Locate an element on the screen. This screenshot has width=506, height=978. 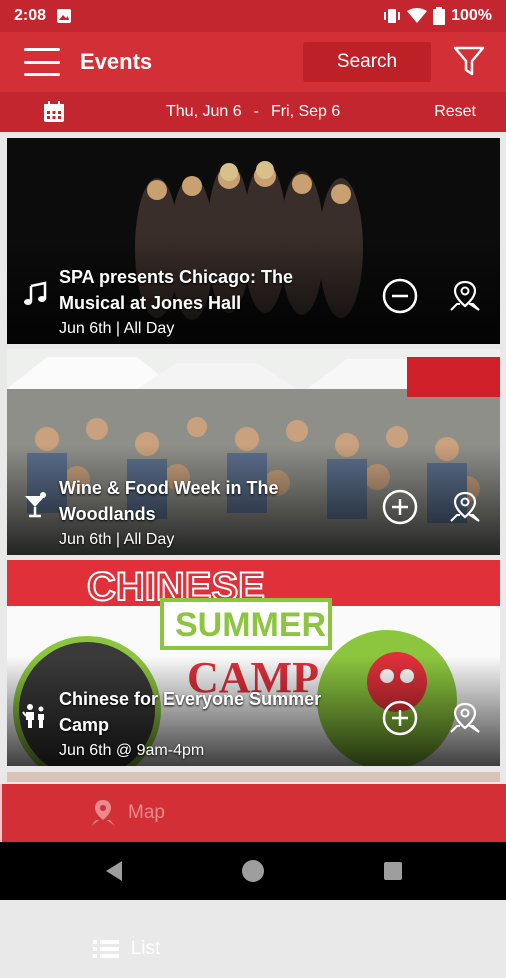
date-range-bar: Thu, Jun 6 - Fri, Sep 6 Reset is located at coordinates (253, 112).